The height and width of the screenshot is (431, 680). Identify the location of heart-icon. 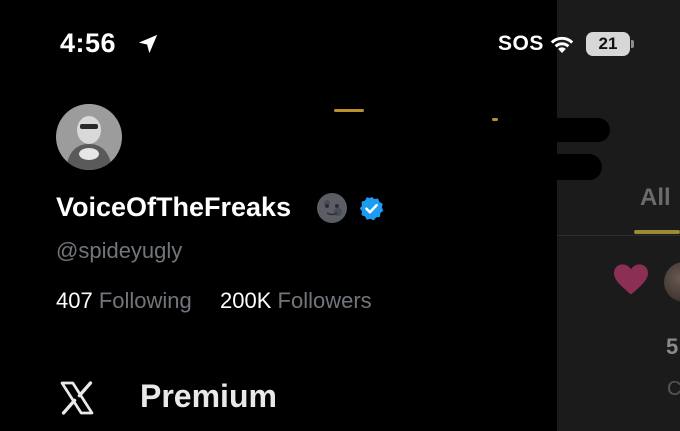
(631, 279).